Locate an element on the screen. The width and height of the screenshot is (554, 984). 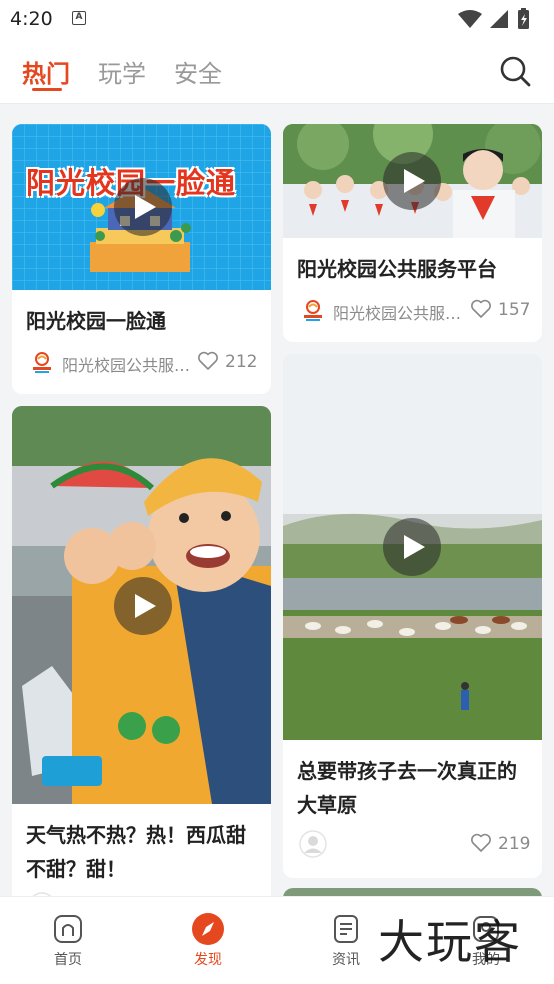
tab-play-learn: 玩学 is located at coordinates (122, 71).